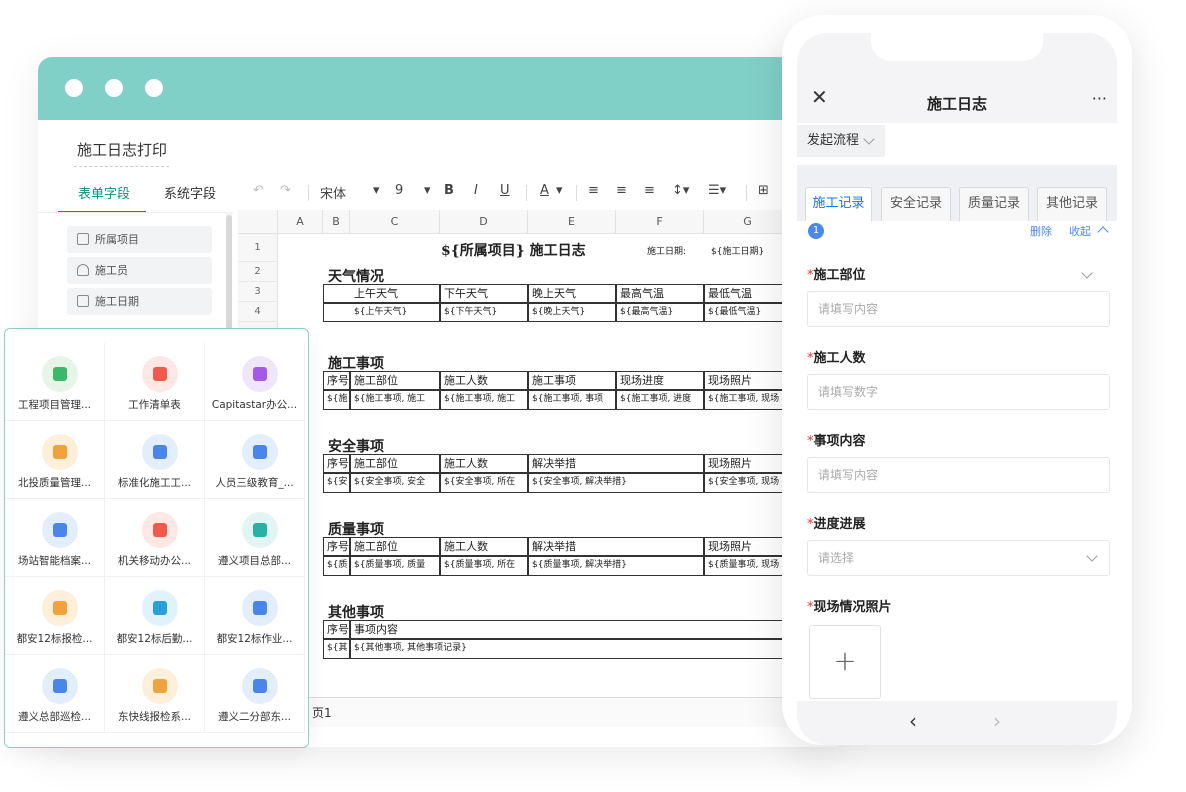 The image size is (1186, 792). Describe the element at coordinates (385, 612) in the screenshot. I see `section-header-other: 其他事项` at that location.